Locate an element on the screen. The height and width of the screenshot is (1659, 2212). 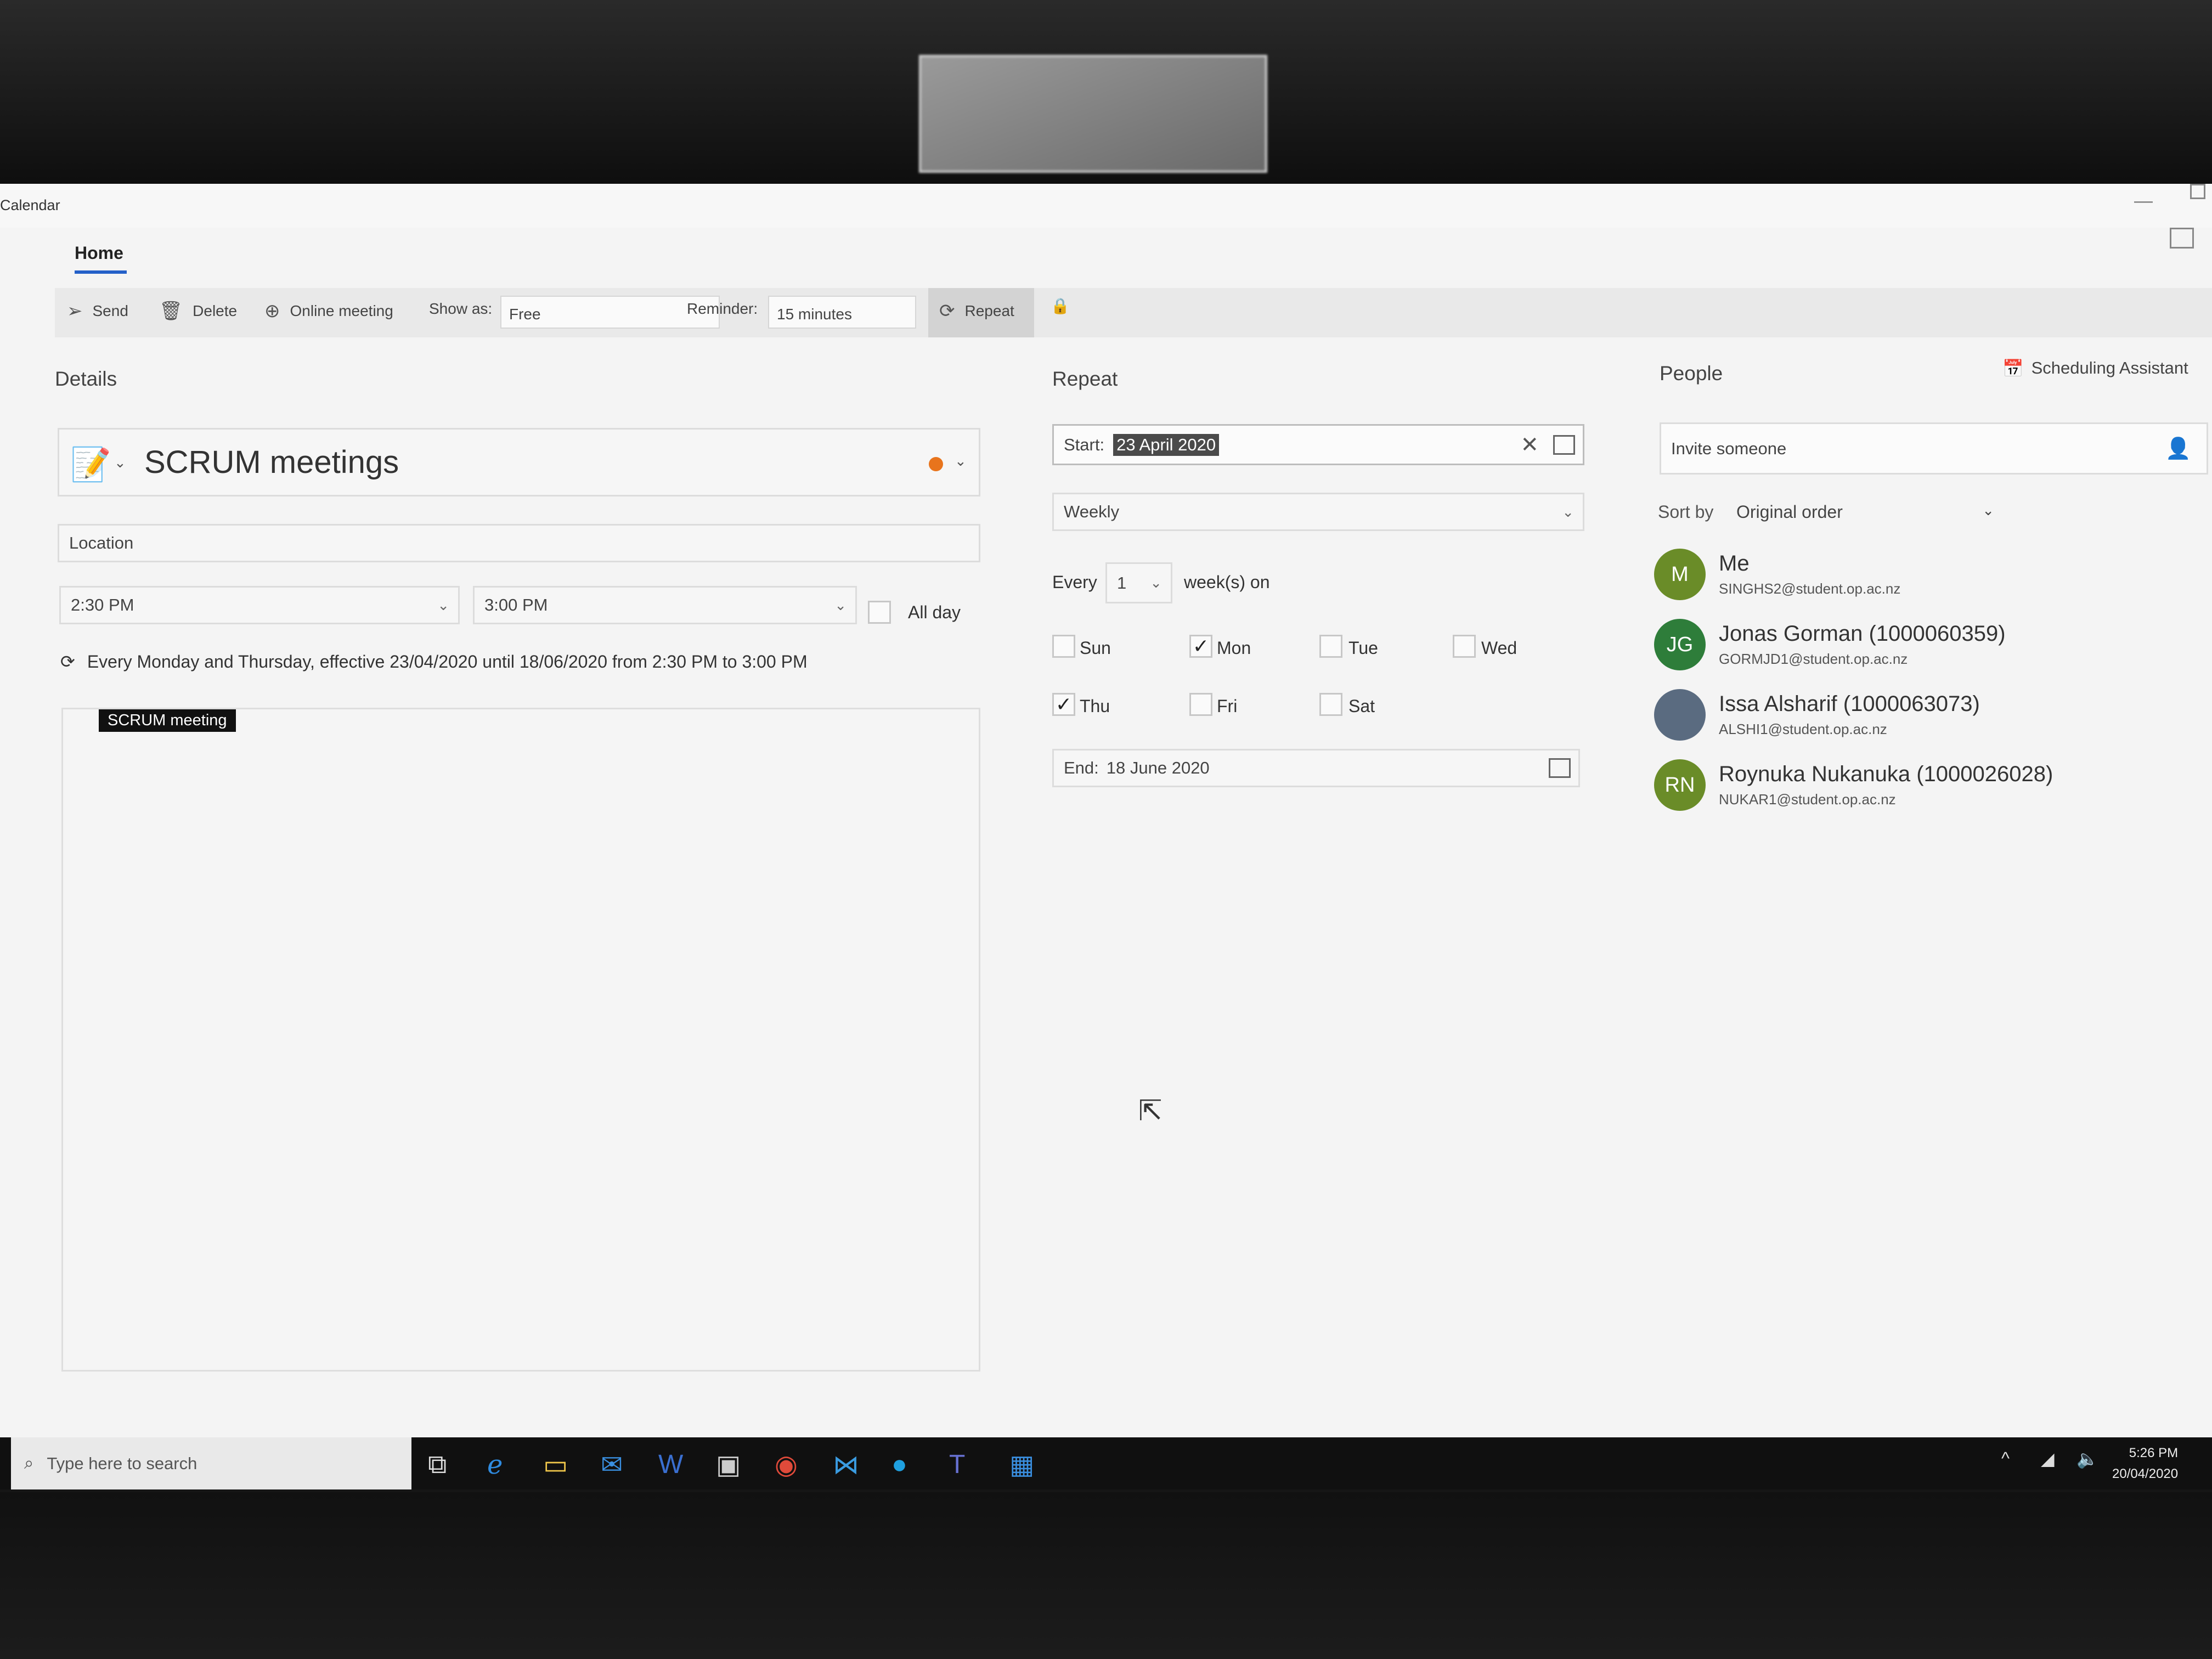
reminder-select: 15 minutes is located at coordinates (842, 313).